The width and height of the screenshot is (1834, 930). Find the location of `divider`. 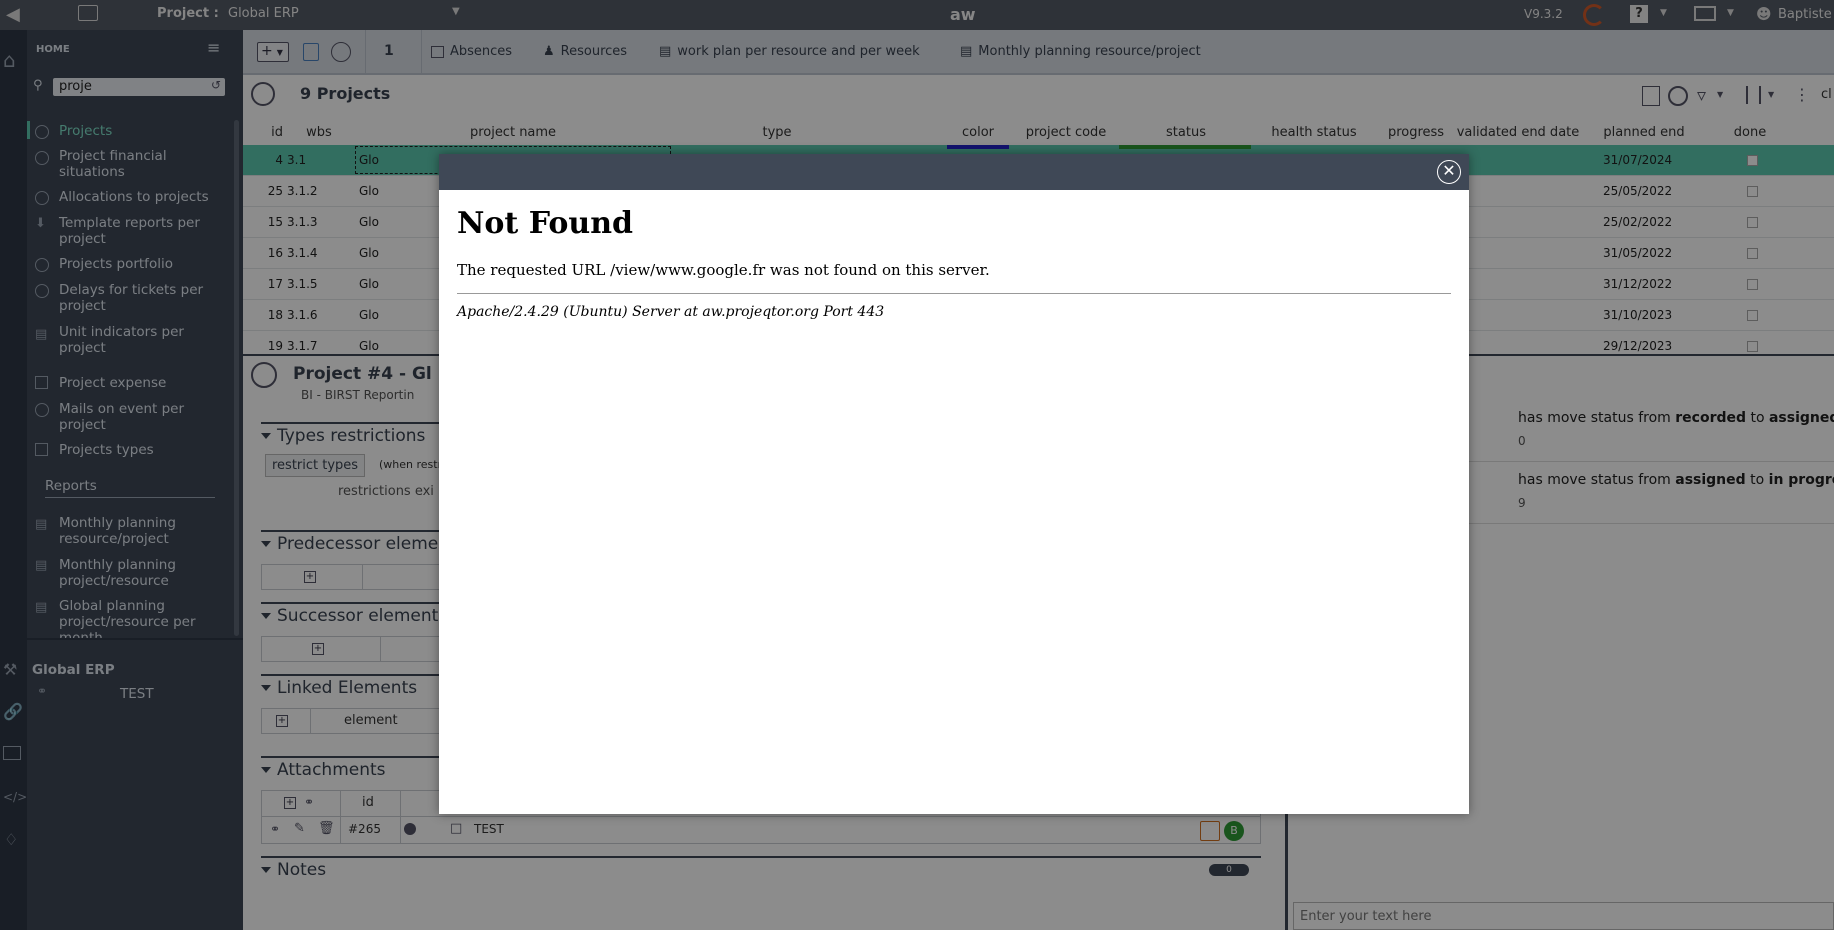

divider is located at coordinates (954, 293).